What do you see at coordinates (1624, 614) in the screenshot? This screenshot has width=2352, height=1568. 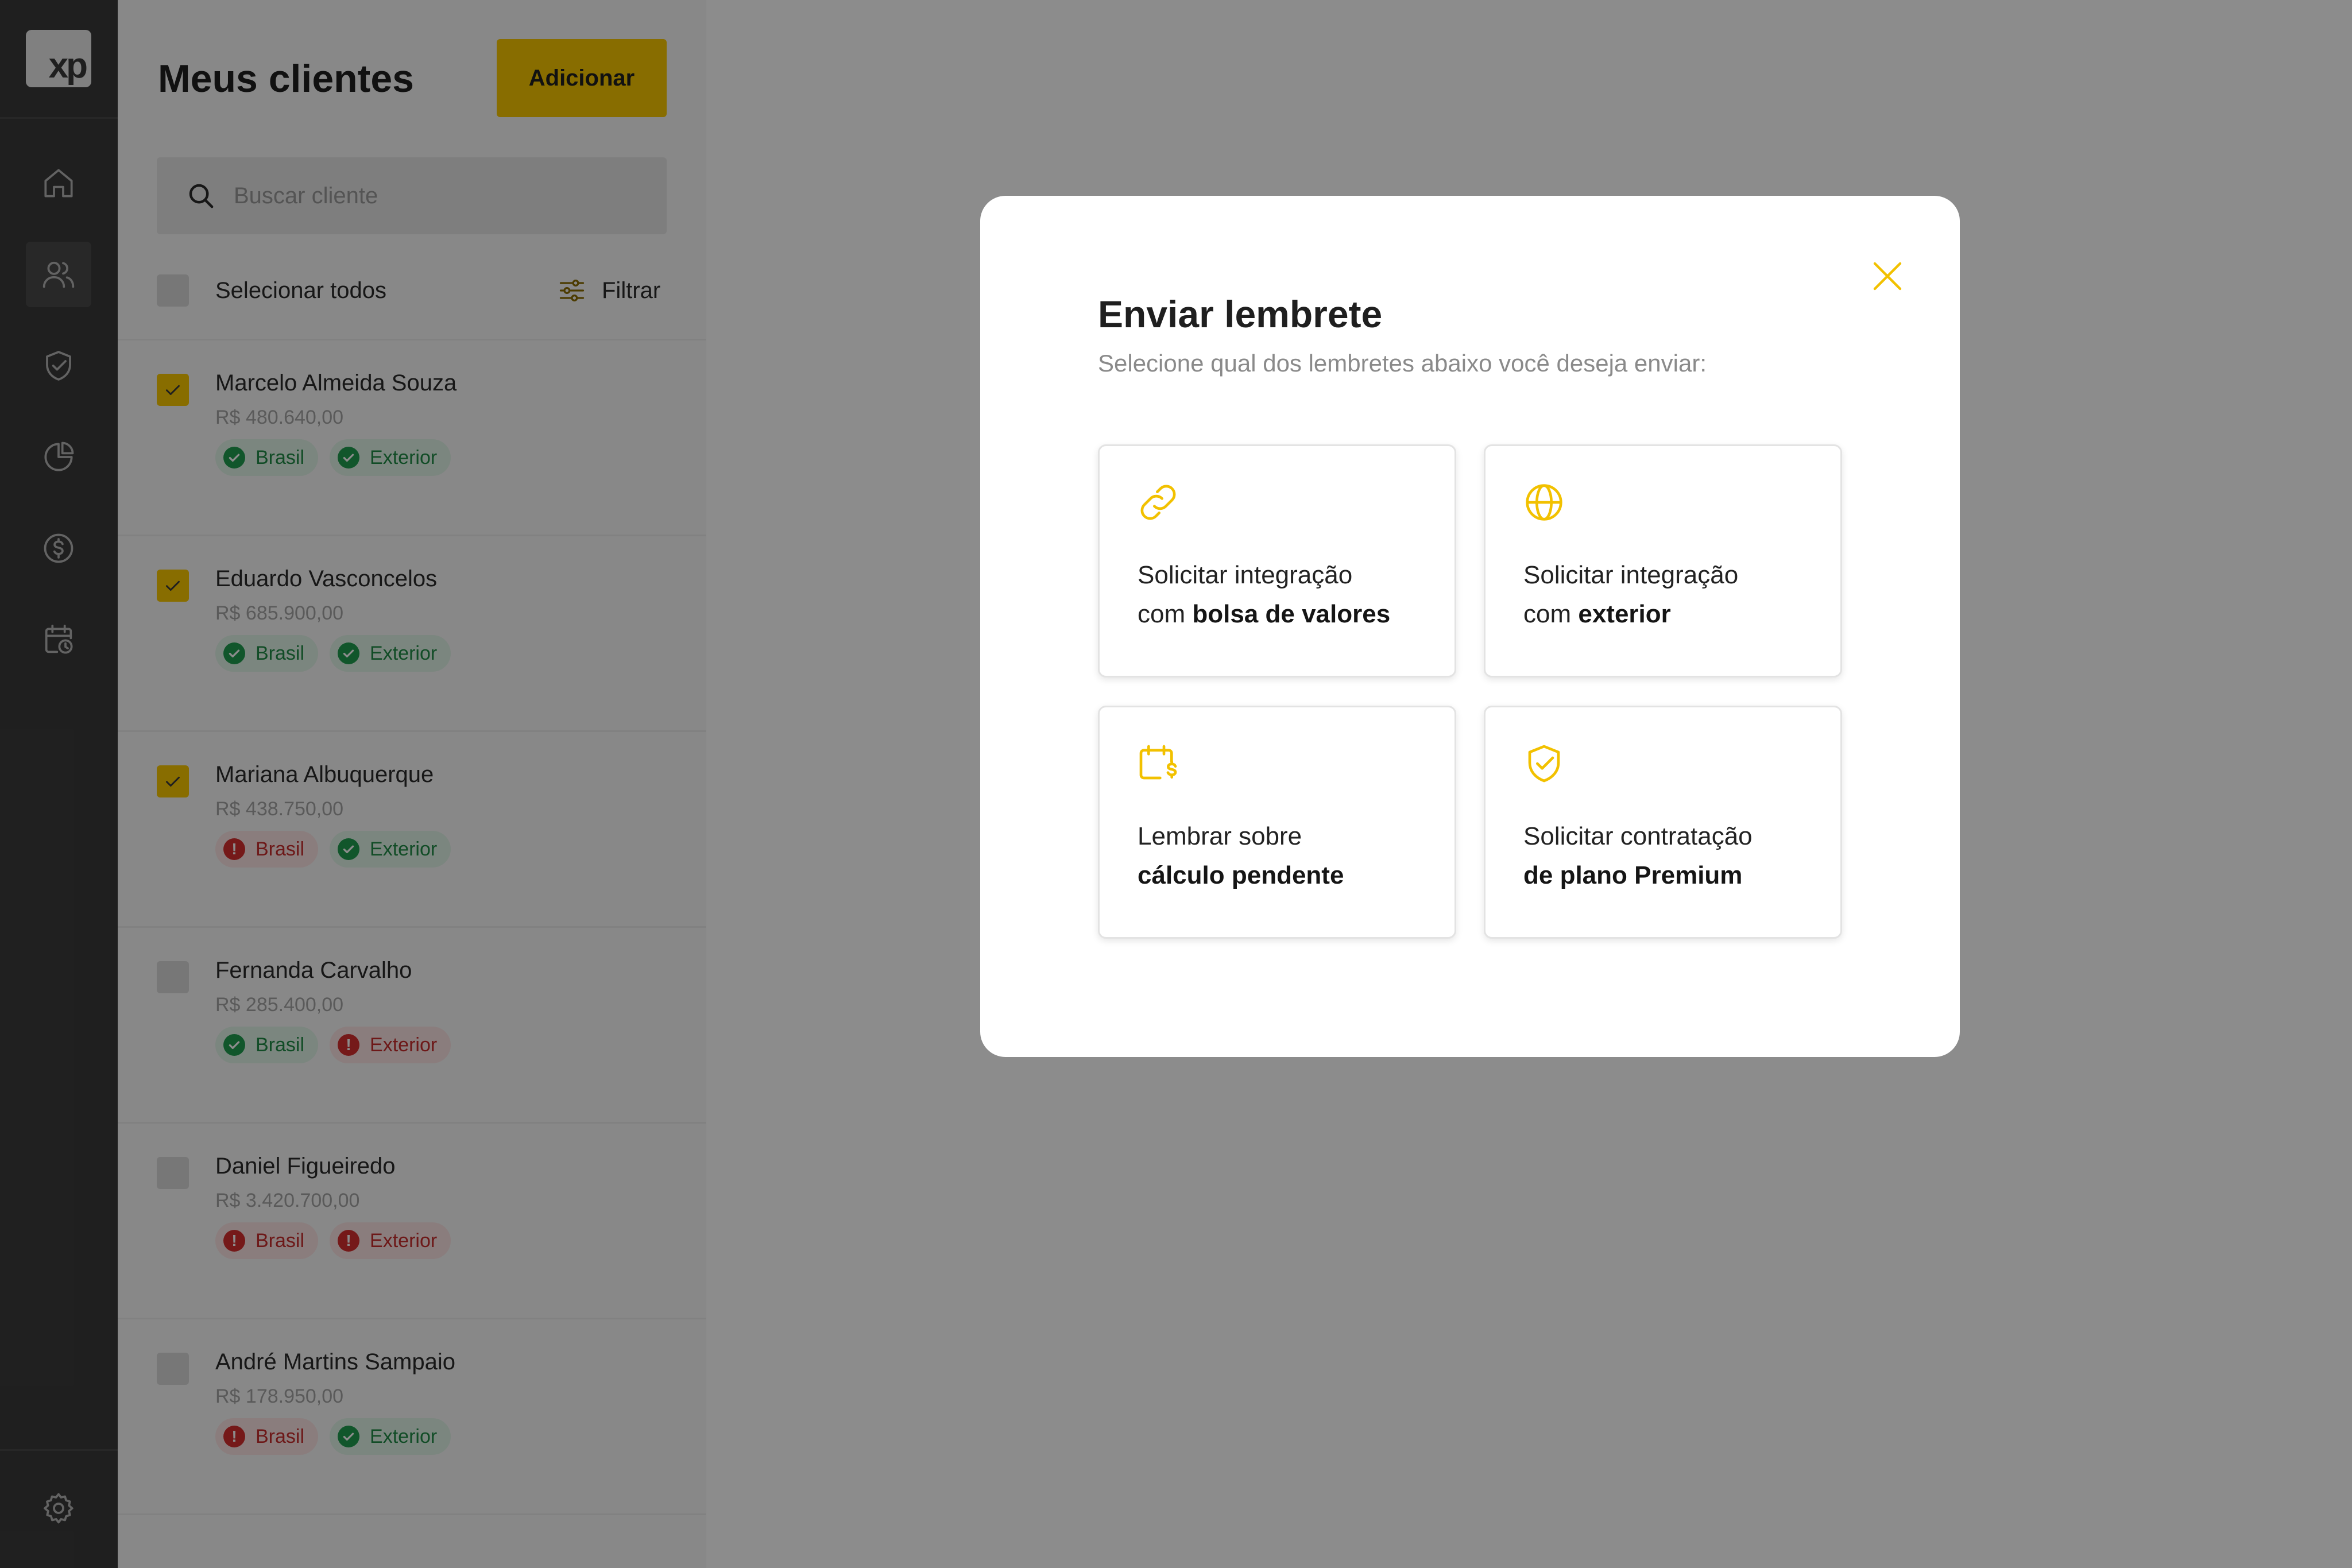 I see `option-line2-bold: exterior` at bounding box center [1624, 614].